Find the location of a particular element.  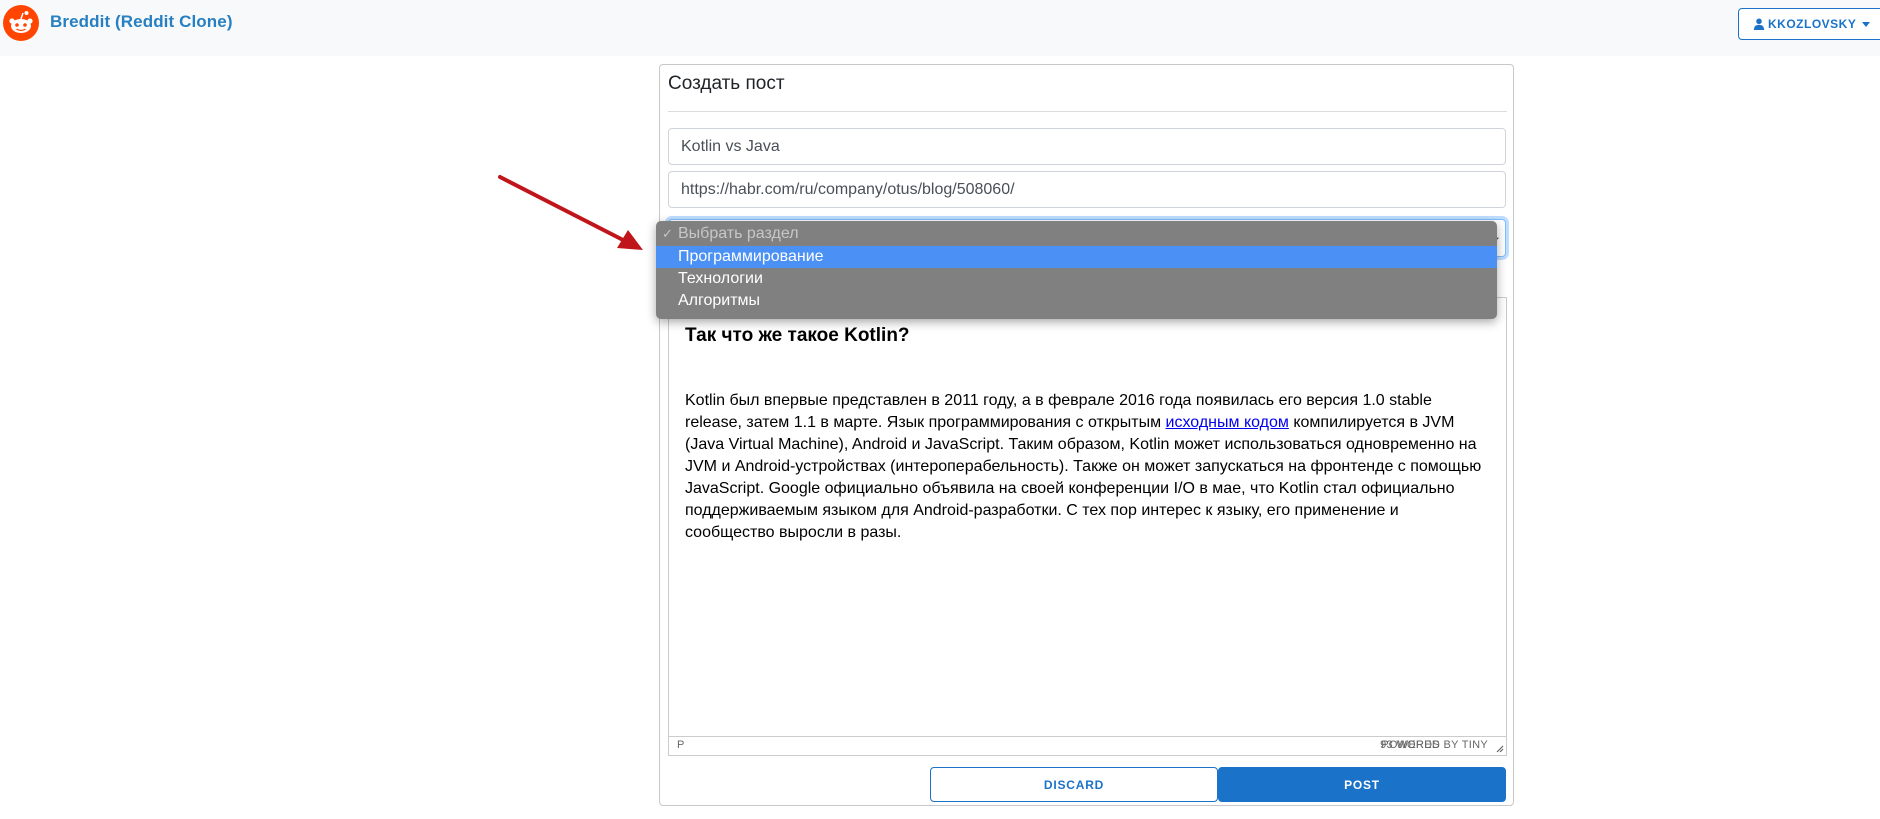

divider is located at coordinates (1087, 111).